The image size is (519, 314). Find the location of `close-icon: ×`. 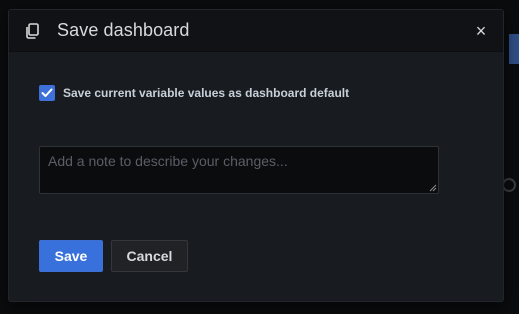

close-icon: × is located at coordinates (481, 31).